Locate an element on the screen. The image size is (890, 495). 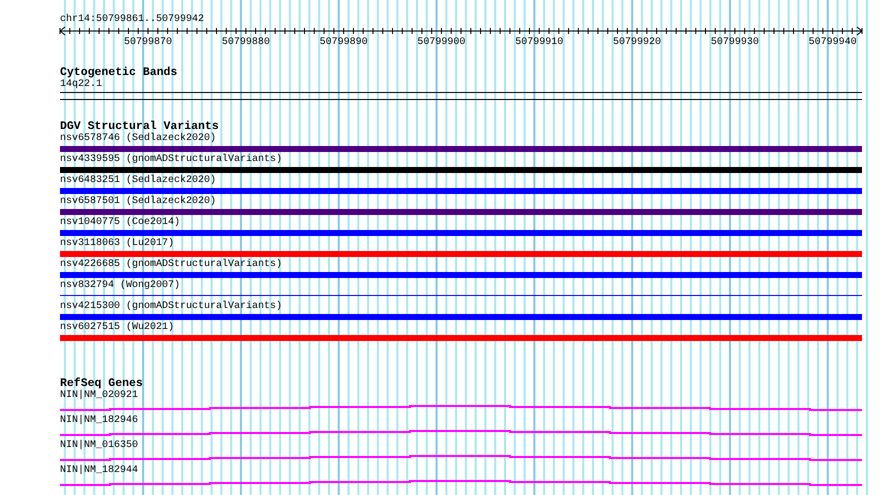
band-bar is located at coordinates (461, 96).